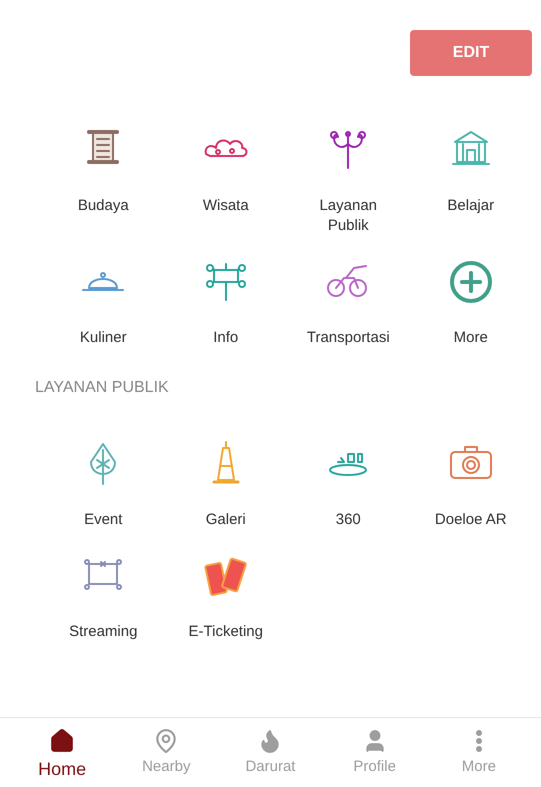 This screenshot has width=541, height=787. Describe the element at coordinates (226, 632) in the screenshot. I see `menu-item: E-Ticketing` at that location.